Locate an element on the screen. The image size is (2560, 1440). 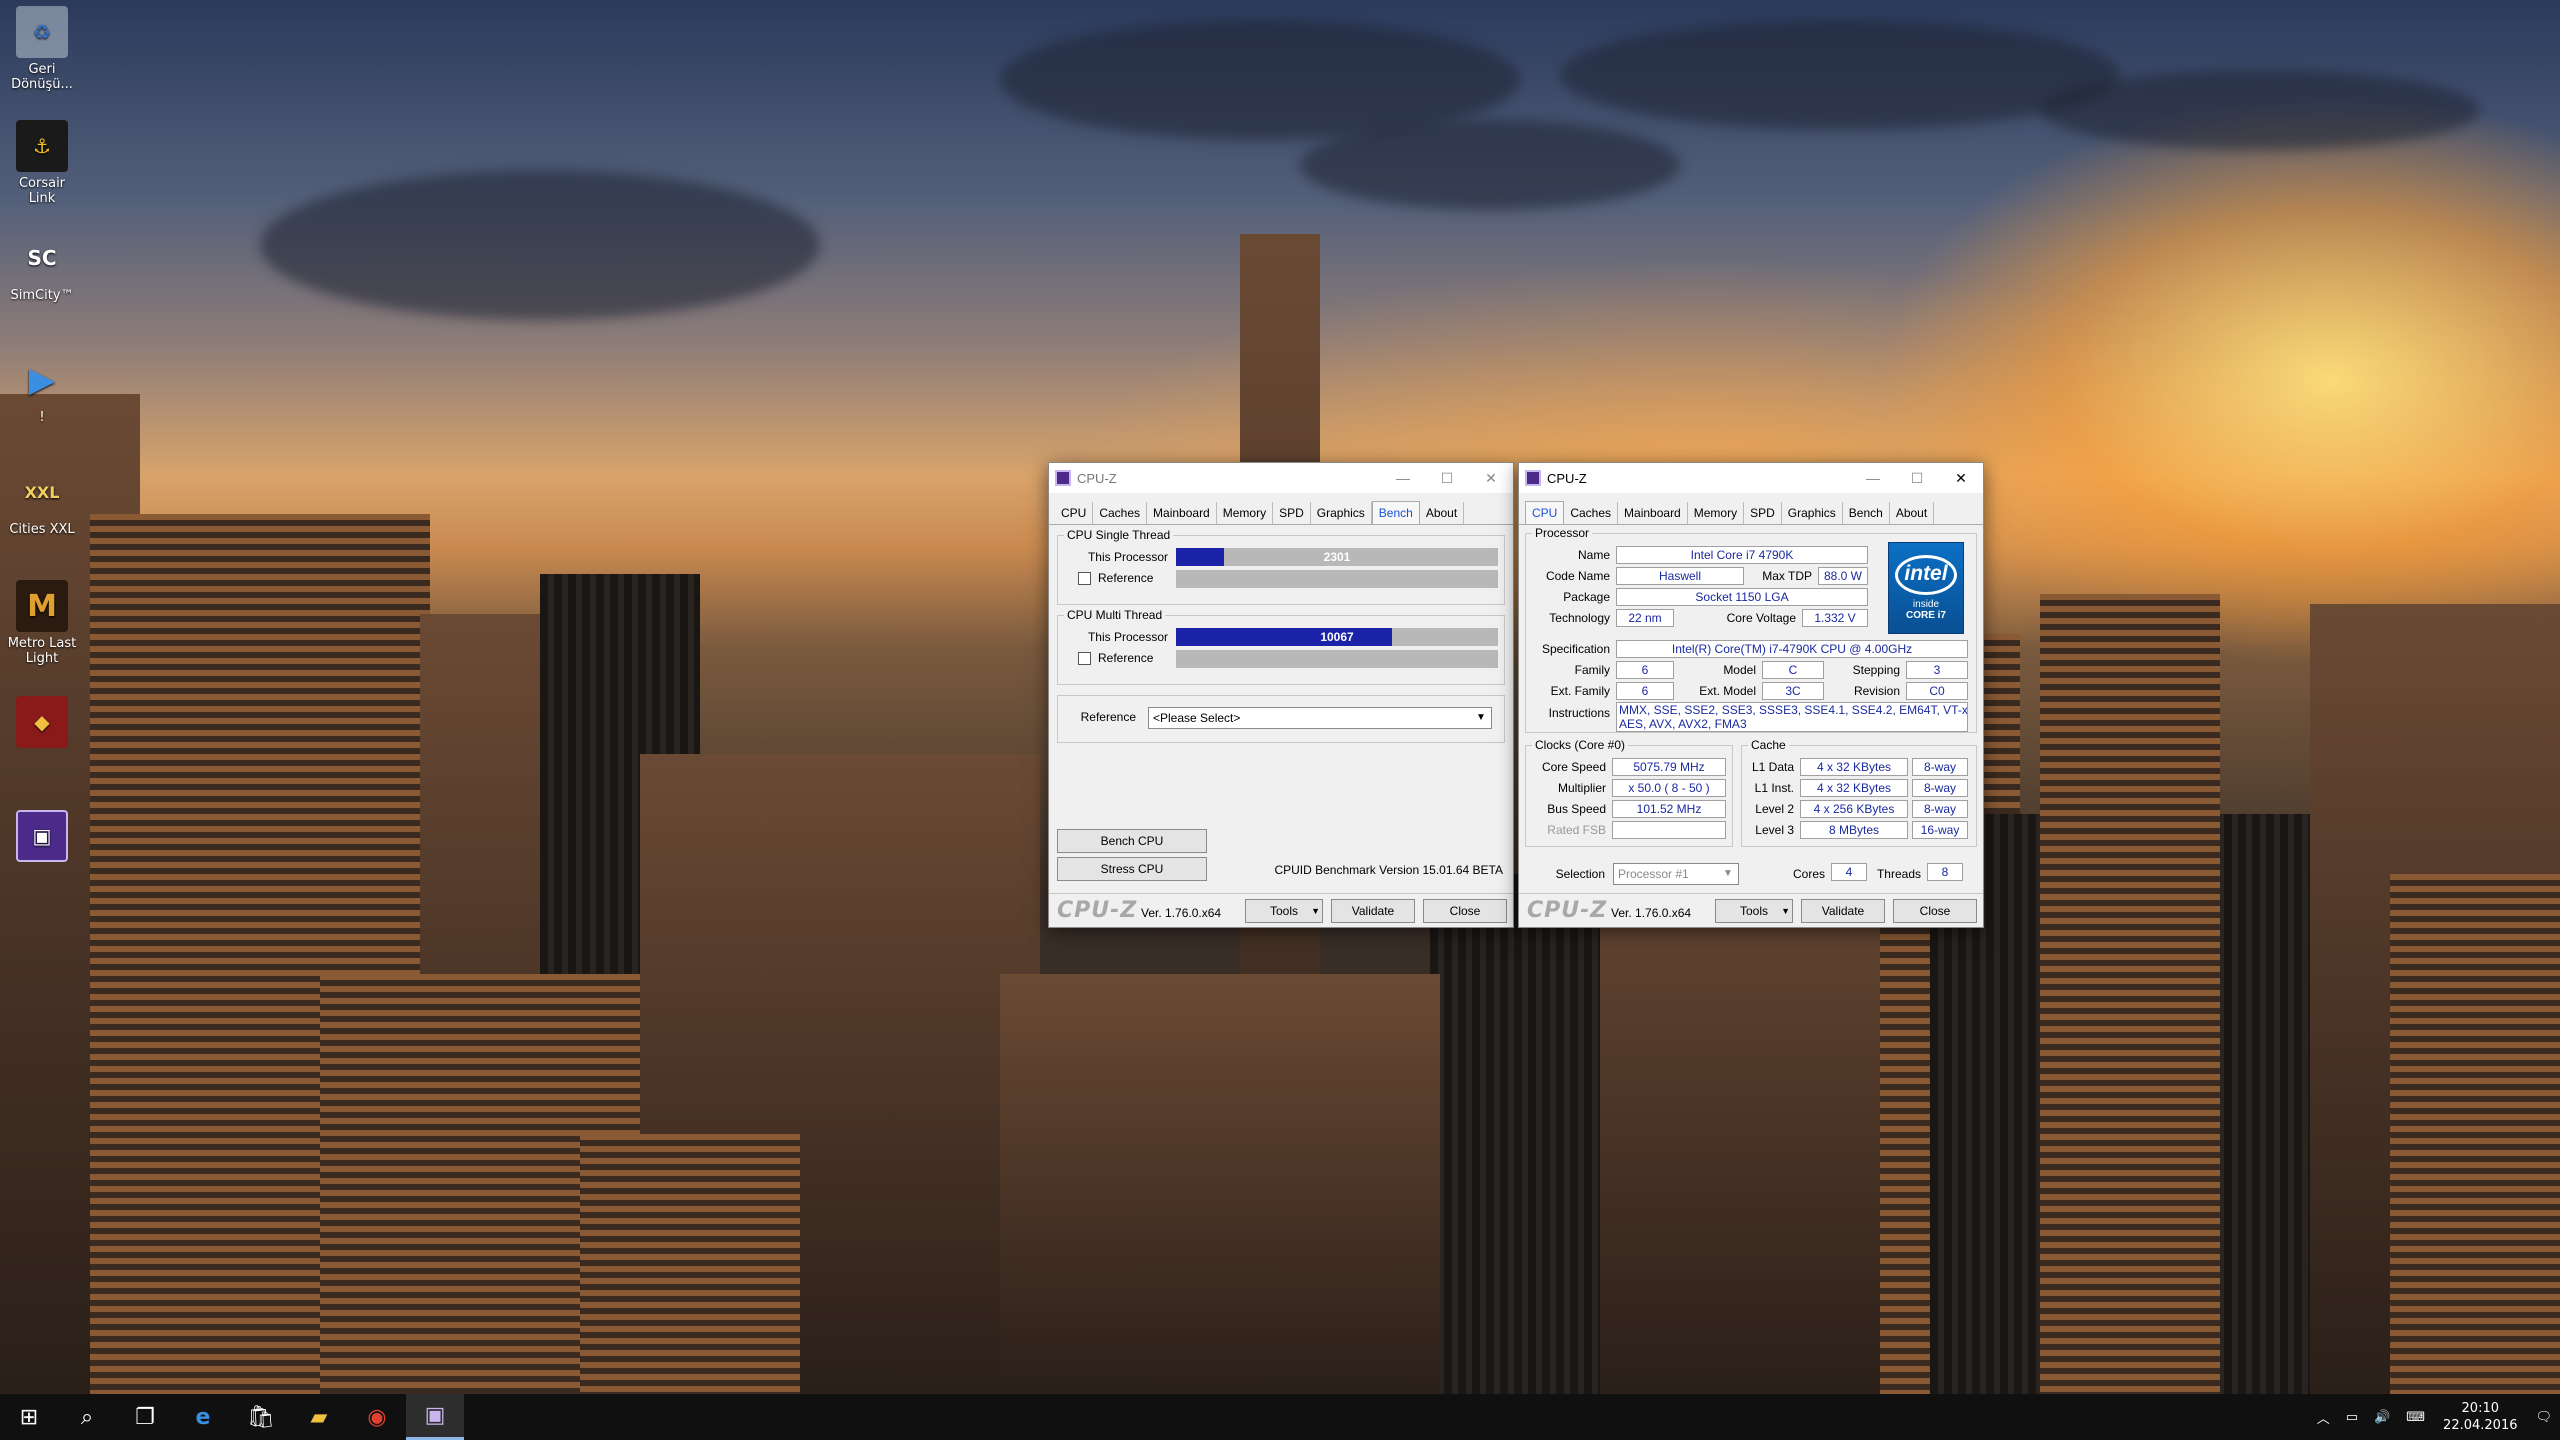
corsair-link-icon: ⚓ is located at coordinates (42, 146).